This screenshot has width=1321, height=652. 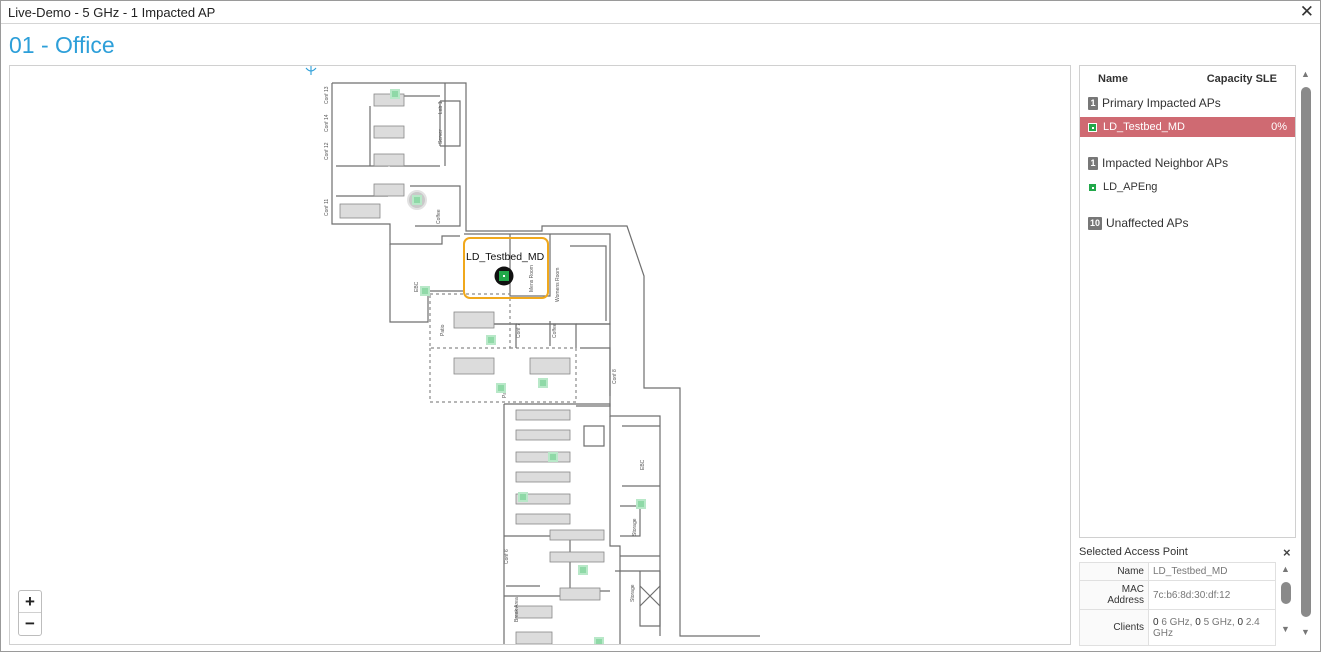 What do you see at coordinates (30, 624) in the screenshot?
I see `zoom-out-button: −` at bounding box center [30, 624].